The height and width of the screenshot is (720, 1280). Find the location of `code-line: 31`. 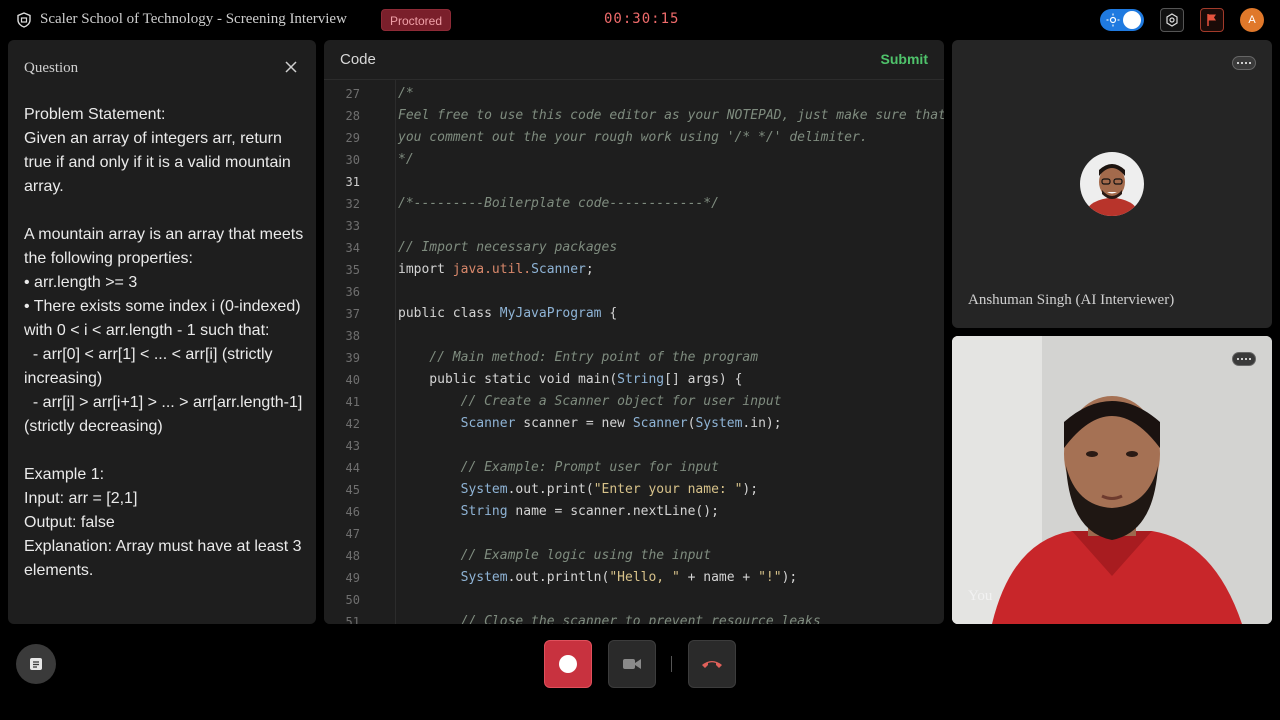

code-line: 31 is located at coordinates (634, 182).